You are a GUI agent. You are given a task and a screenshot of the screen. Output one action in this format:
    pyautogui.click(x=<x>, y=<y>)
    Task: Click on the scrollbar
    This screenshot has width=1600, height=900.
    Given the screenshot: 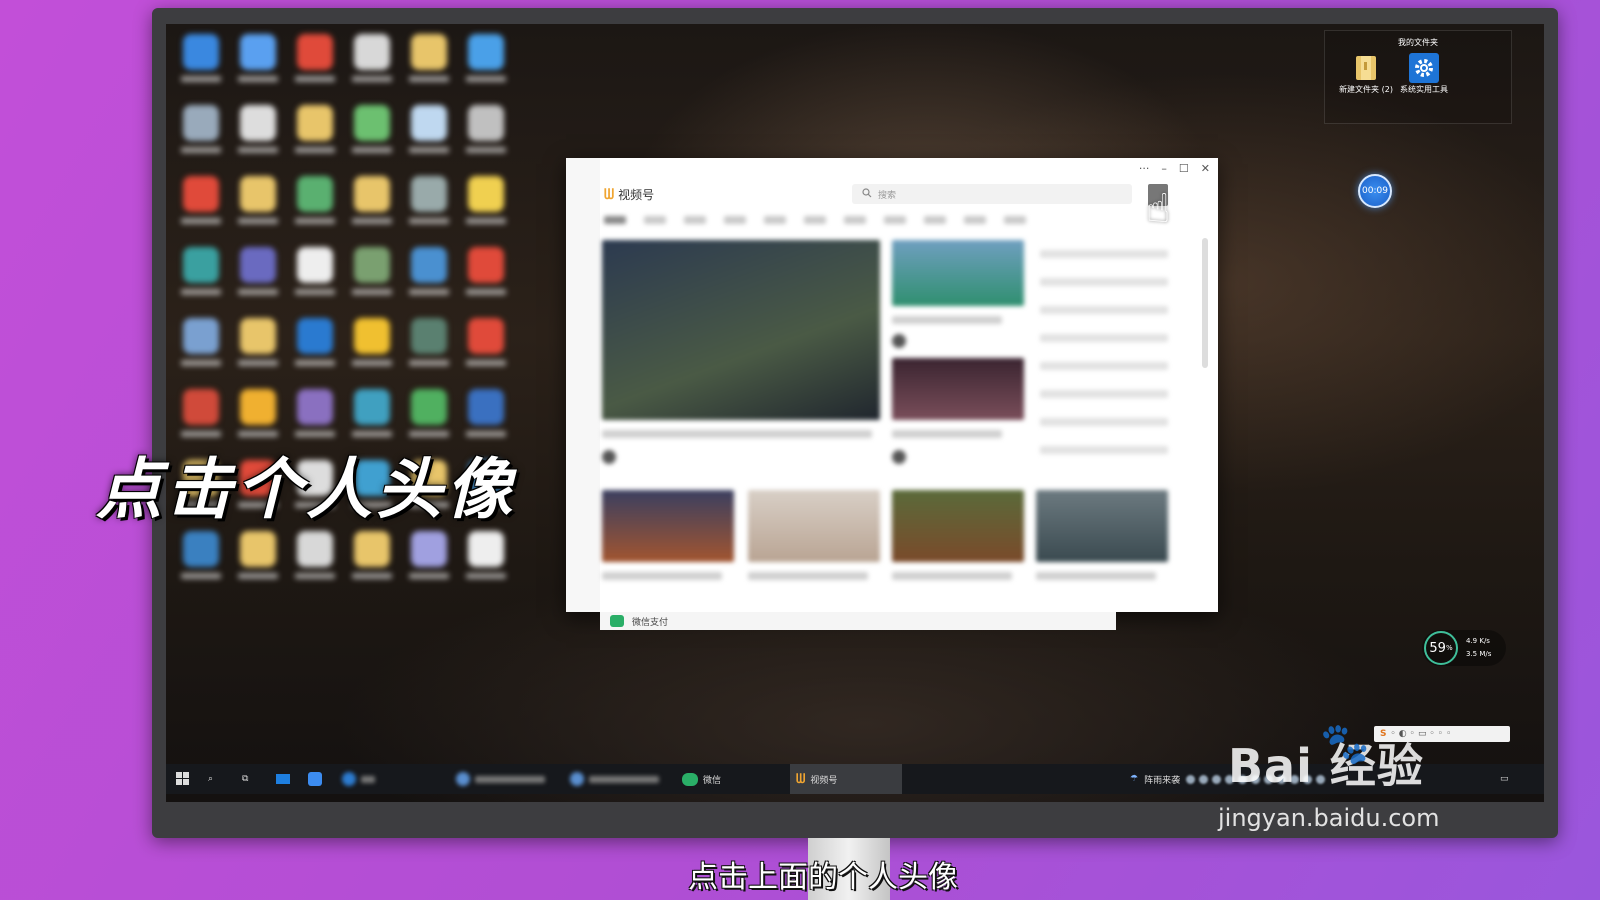 What is the action you would take?
    pyautogui.click(x=1205, y=303)
    